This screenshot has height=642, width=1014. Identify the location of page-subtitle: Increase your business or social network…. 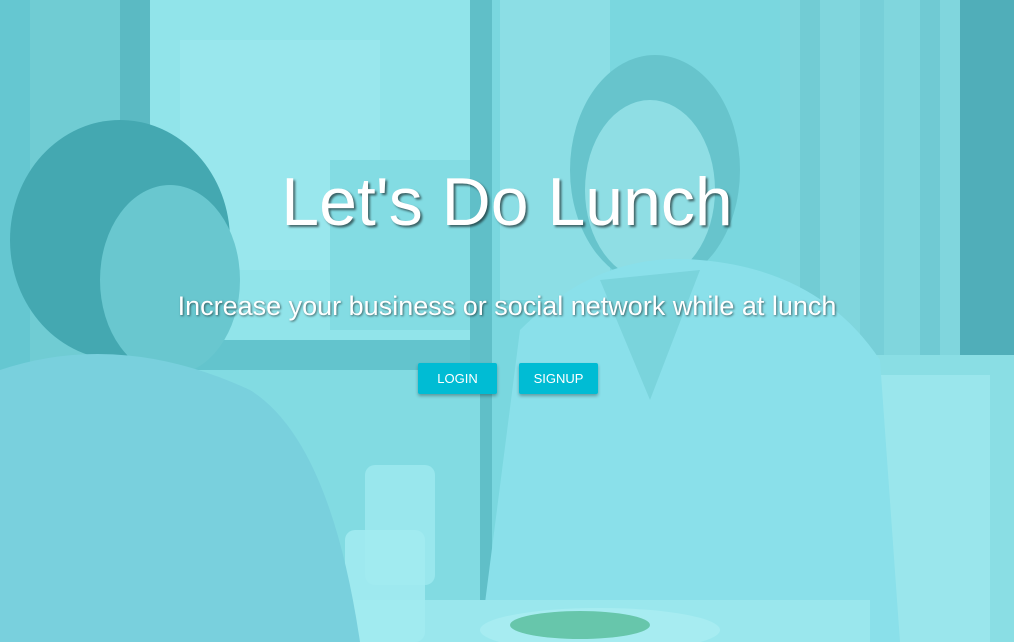
(507, 306).